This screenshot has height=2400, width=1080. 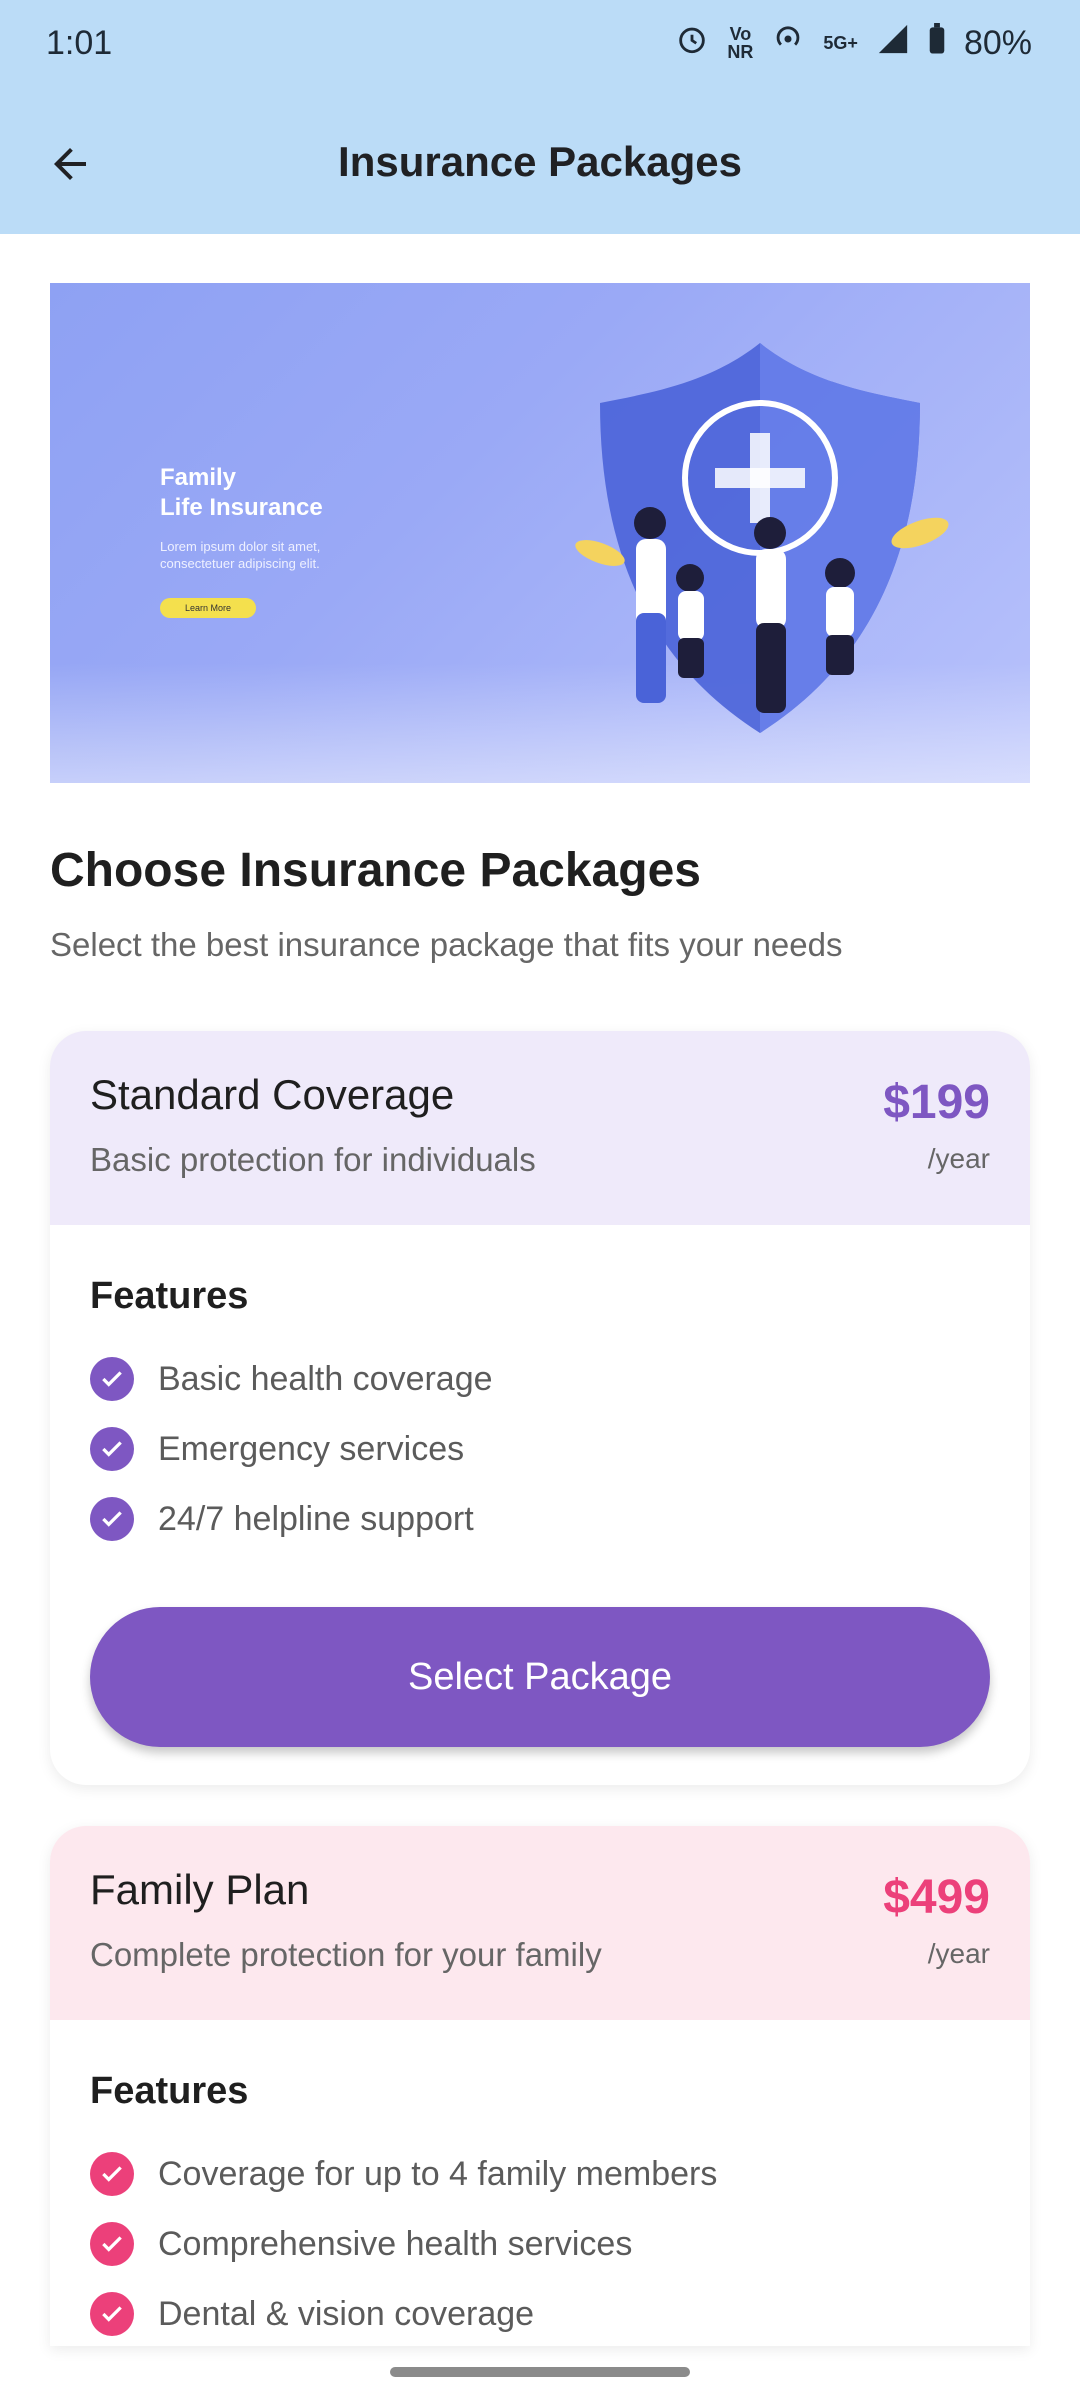 I want to click on package-price: $499, so click(x=936, y=1897).